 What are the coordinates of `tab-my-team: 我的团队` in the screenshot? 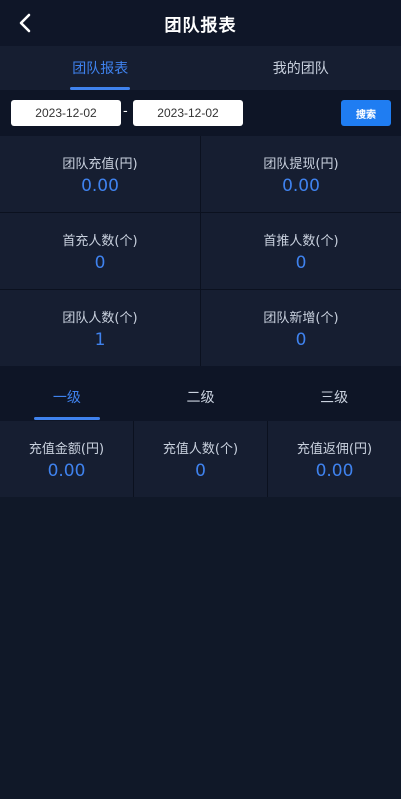 It's located at (301, 68).